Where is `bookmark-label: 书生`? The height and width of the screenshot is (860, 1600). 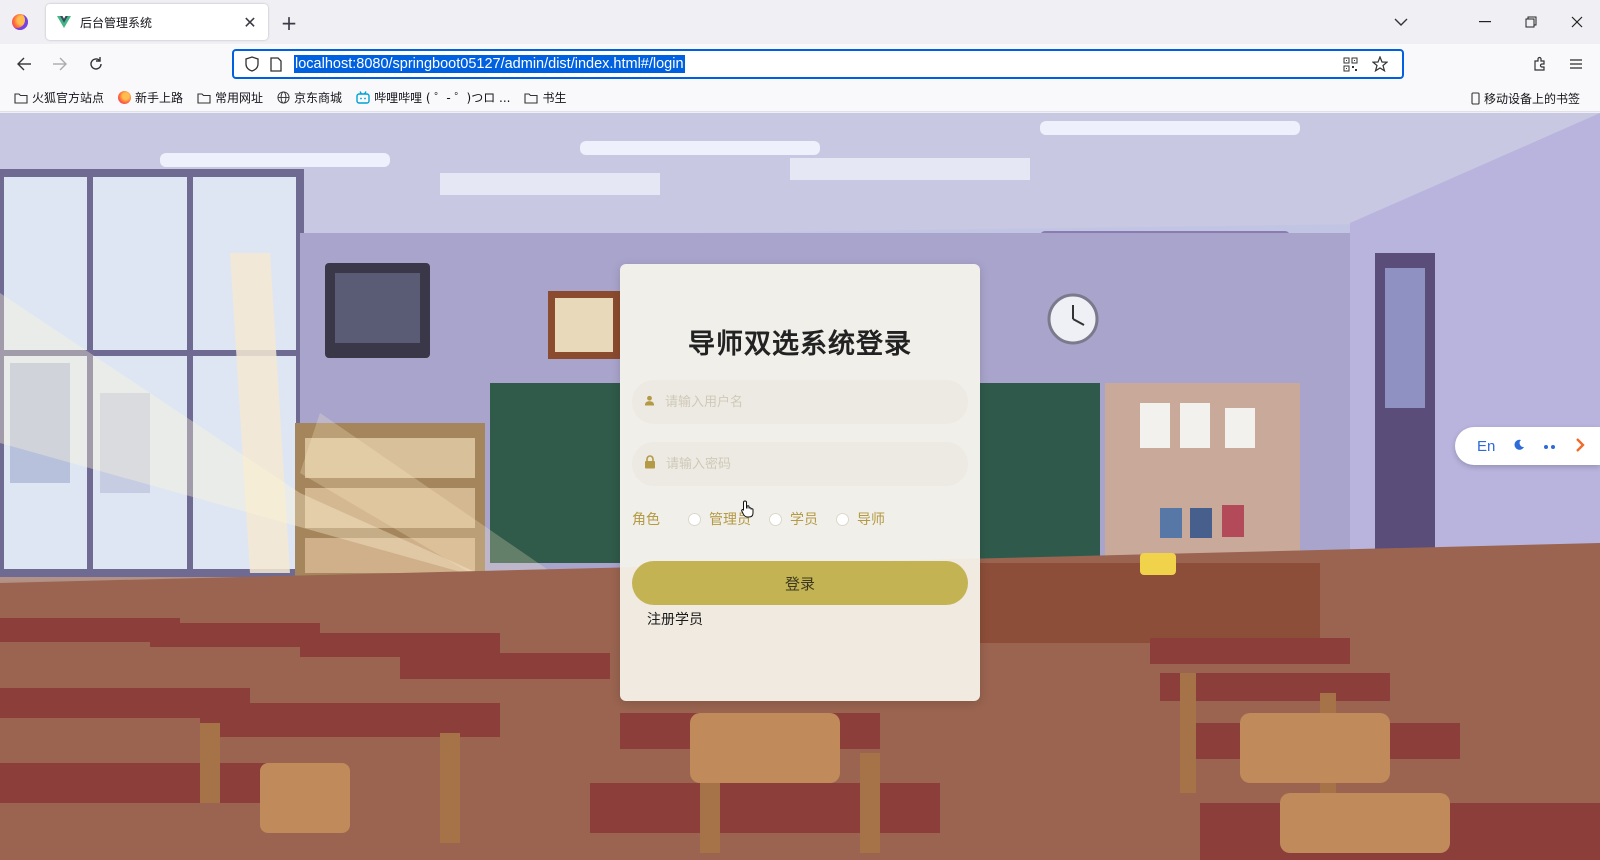 bookmark-label: 书生 is located at coordinates (554, 98).